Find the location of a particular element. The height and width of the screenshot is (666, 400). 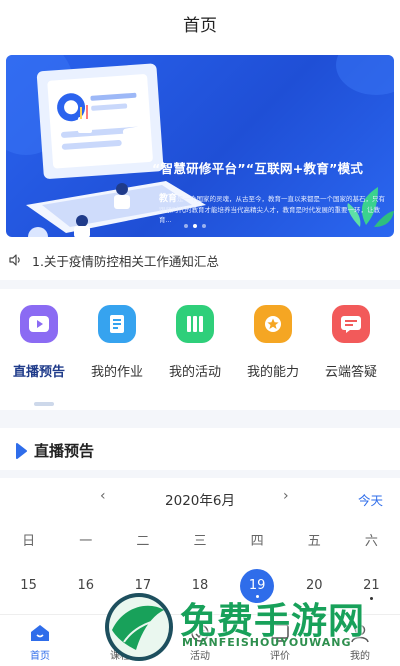

active-tab-indicator is located at coordinates (44, 404).